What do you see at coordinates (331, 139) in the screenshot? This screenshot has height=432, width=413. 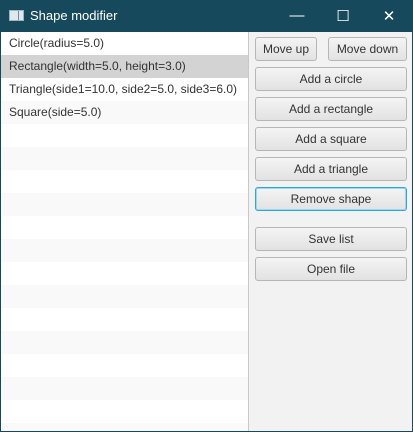 I see `add-square-button: Add a square` at bounding box center [331, 139].